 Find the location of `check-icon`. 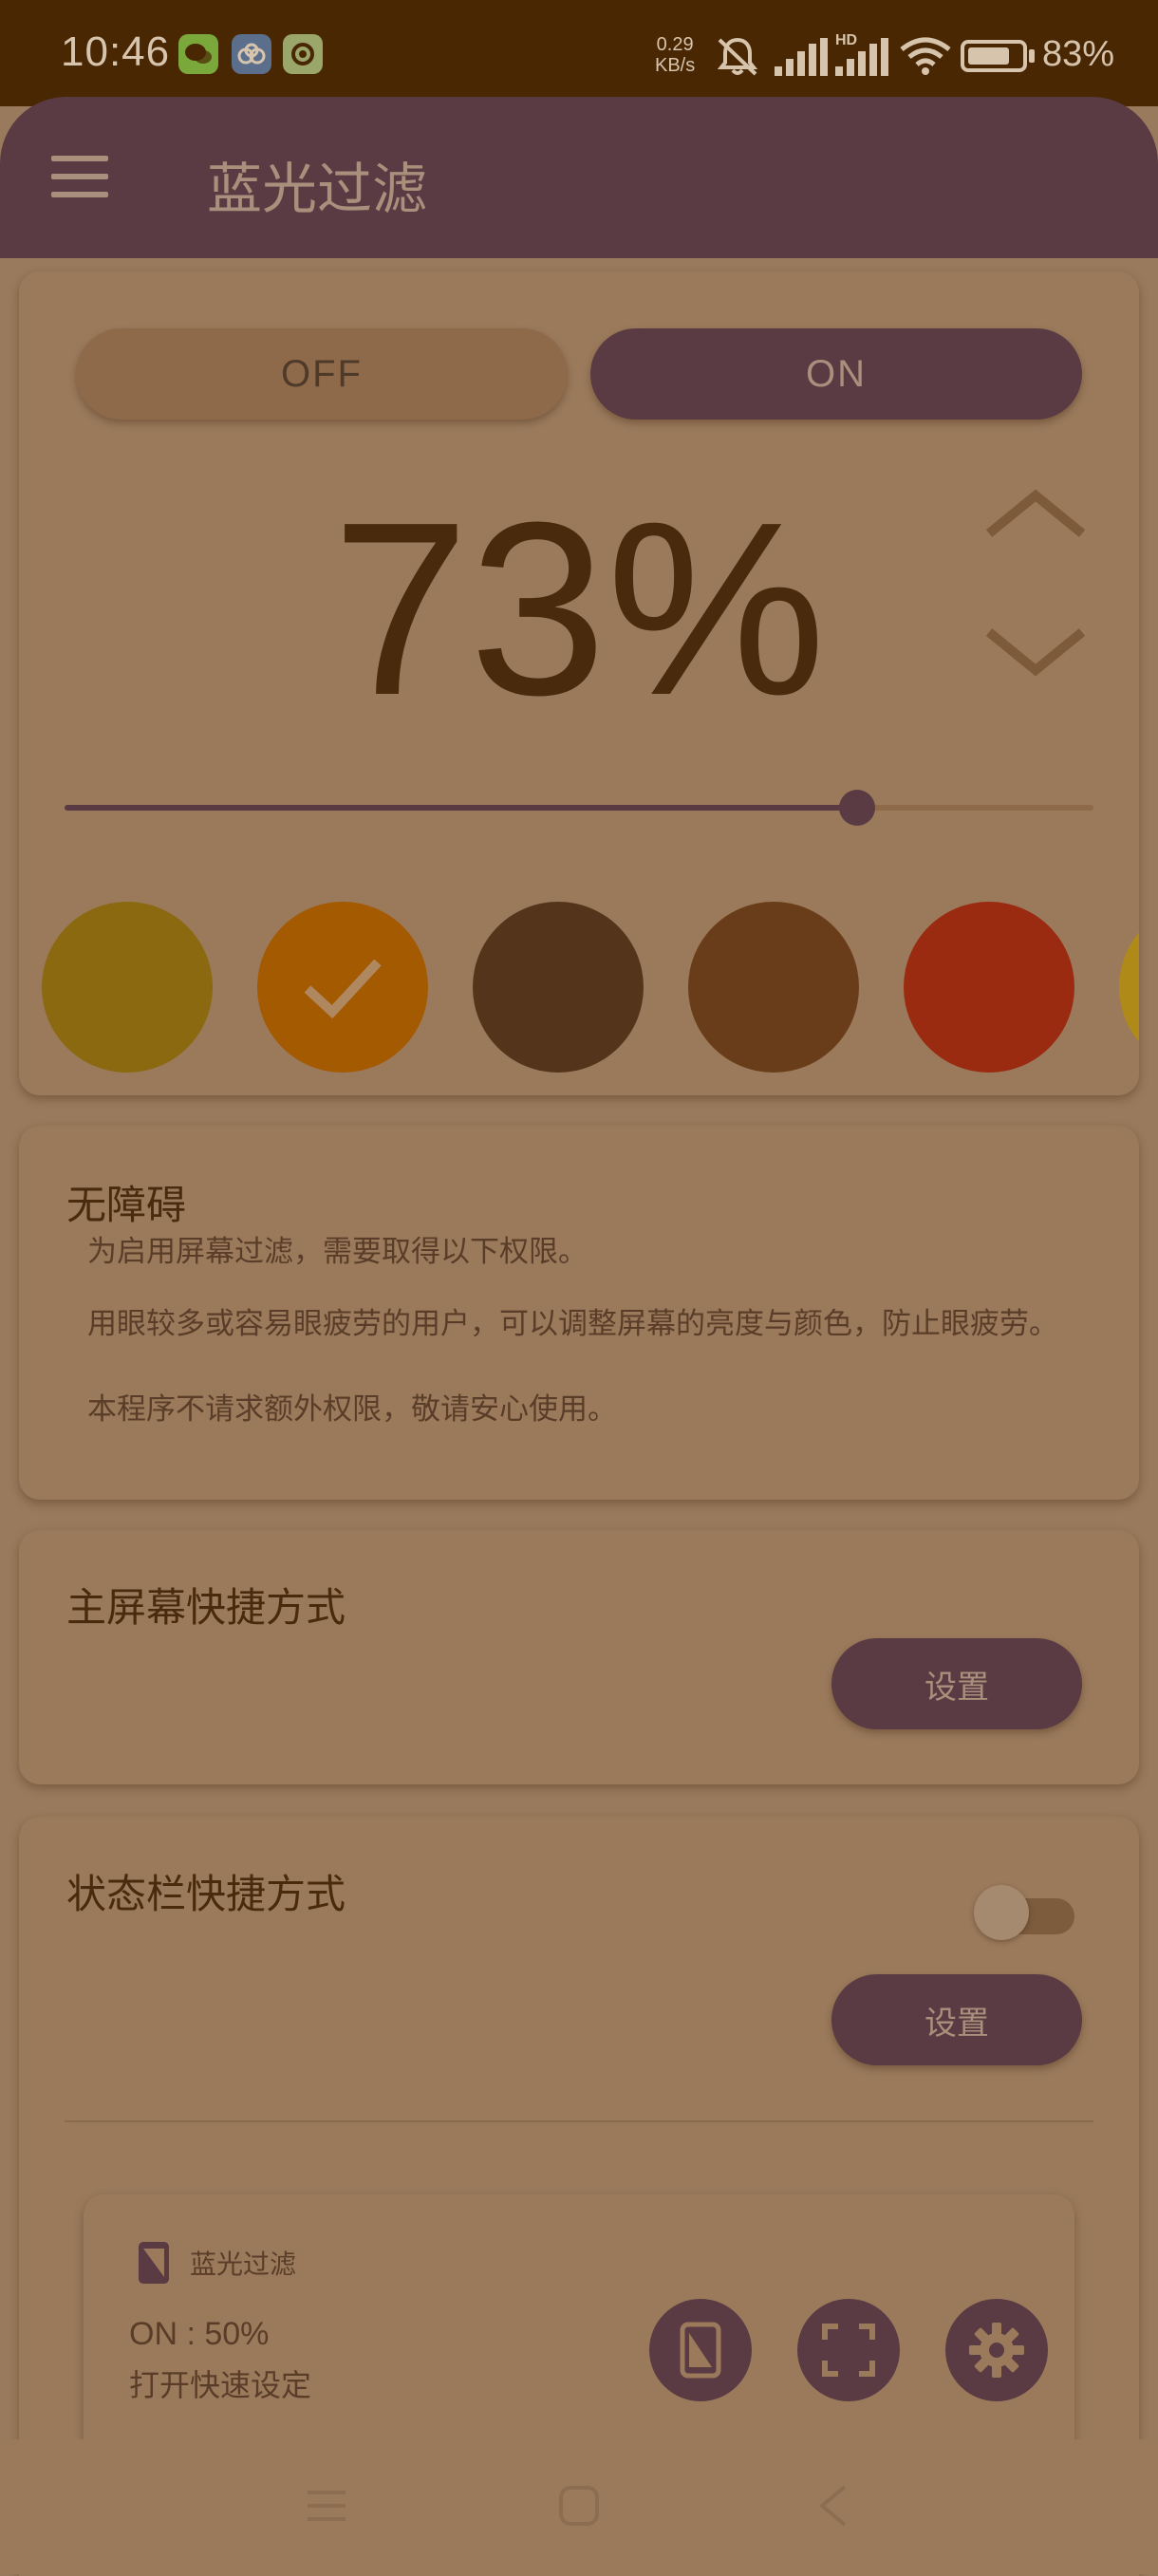

check-icon is located at coordinates (343, 989).